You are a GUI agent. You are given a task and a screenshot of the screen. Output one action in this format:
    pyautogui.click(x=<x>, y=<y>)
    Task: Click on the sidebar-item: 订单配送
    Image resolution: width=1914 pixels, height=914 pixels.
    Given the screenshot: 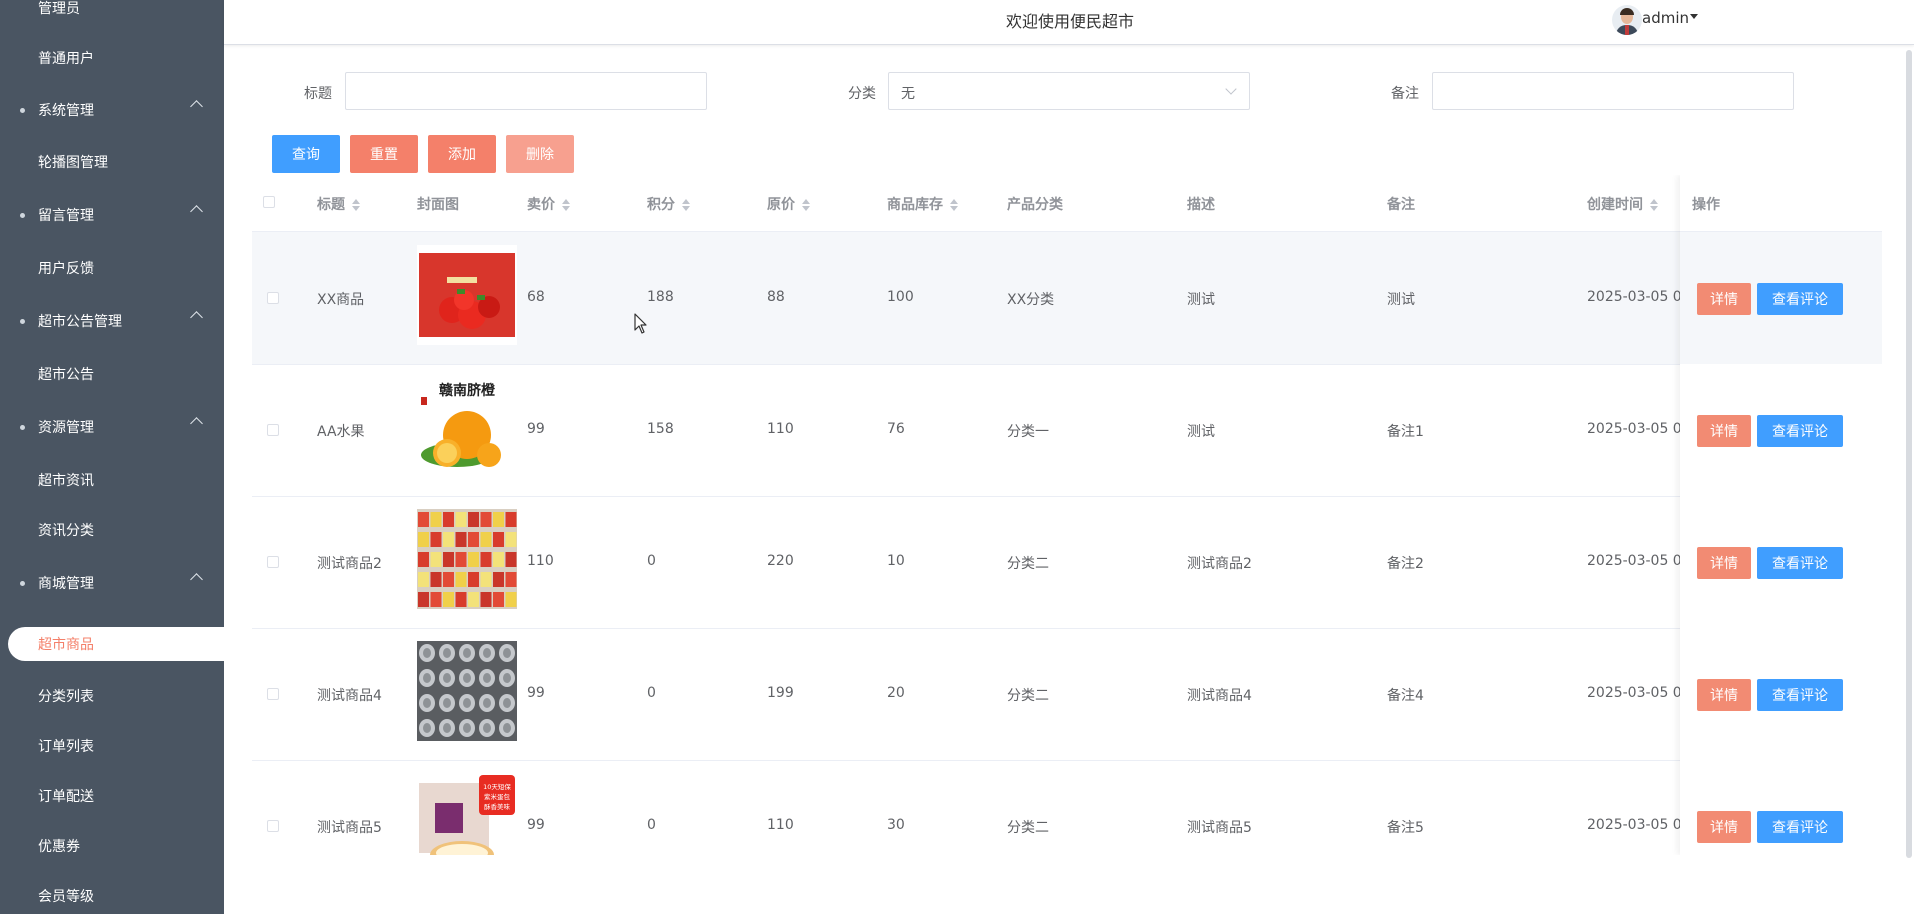 What is the action you would take?
    pyautogui.click(x=112, y=796)
    